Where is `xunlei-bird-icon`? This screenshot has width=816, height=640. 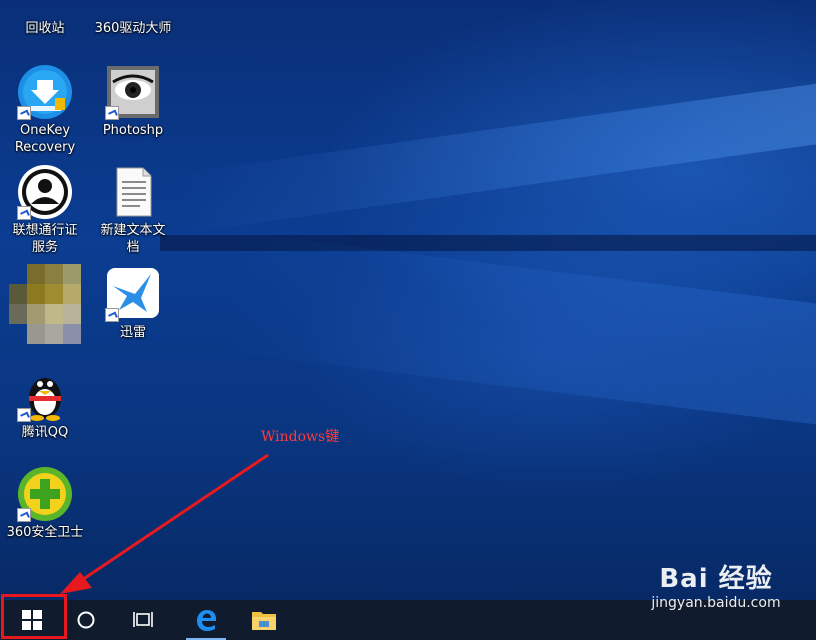
xunlei-bird-icon is located at coordinates (133, 294).